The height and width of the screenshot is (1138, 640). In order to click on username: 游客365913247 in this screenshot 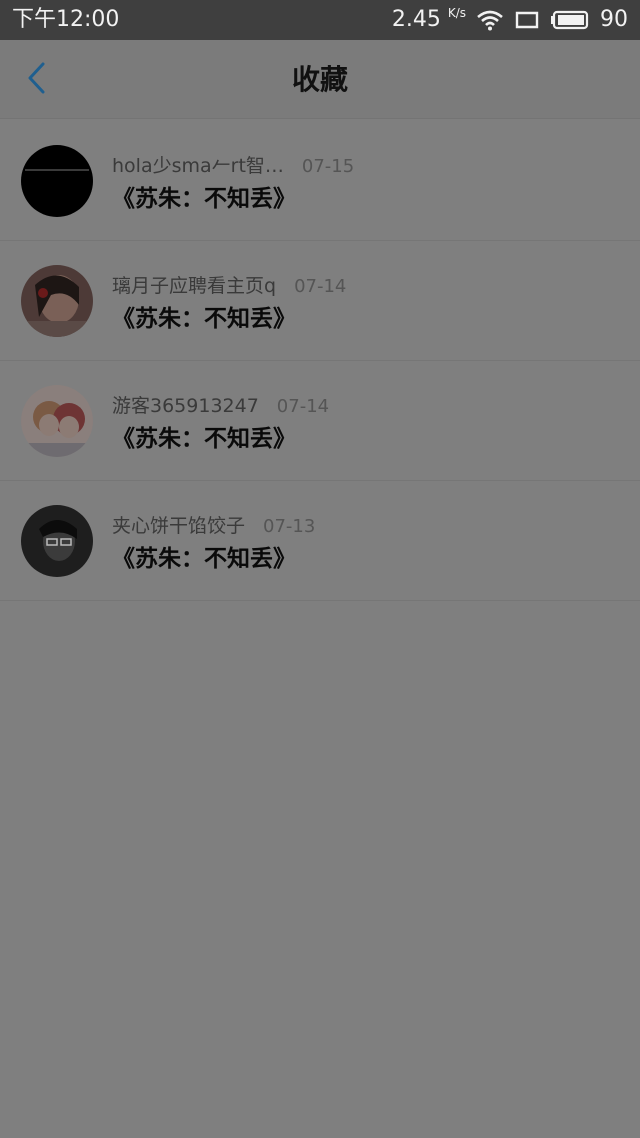, I will do `click(185, 404)`.